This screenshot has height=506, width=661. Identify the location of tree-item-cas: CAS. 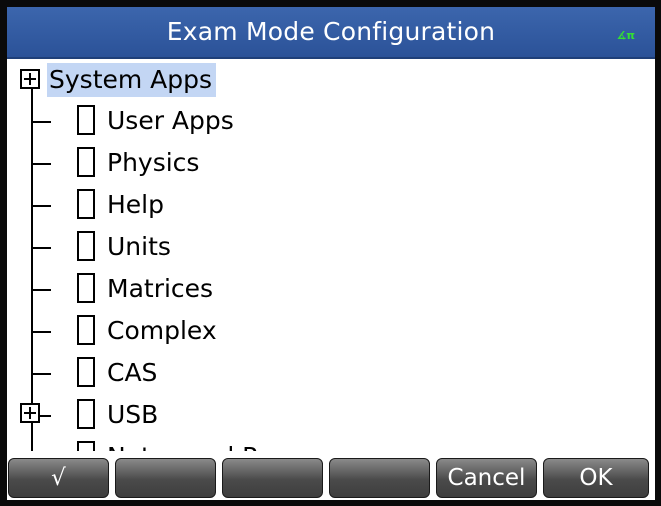
(331, 374).